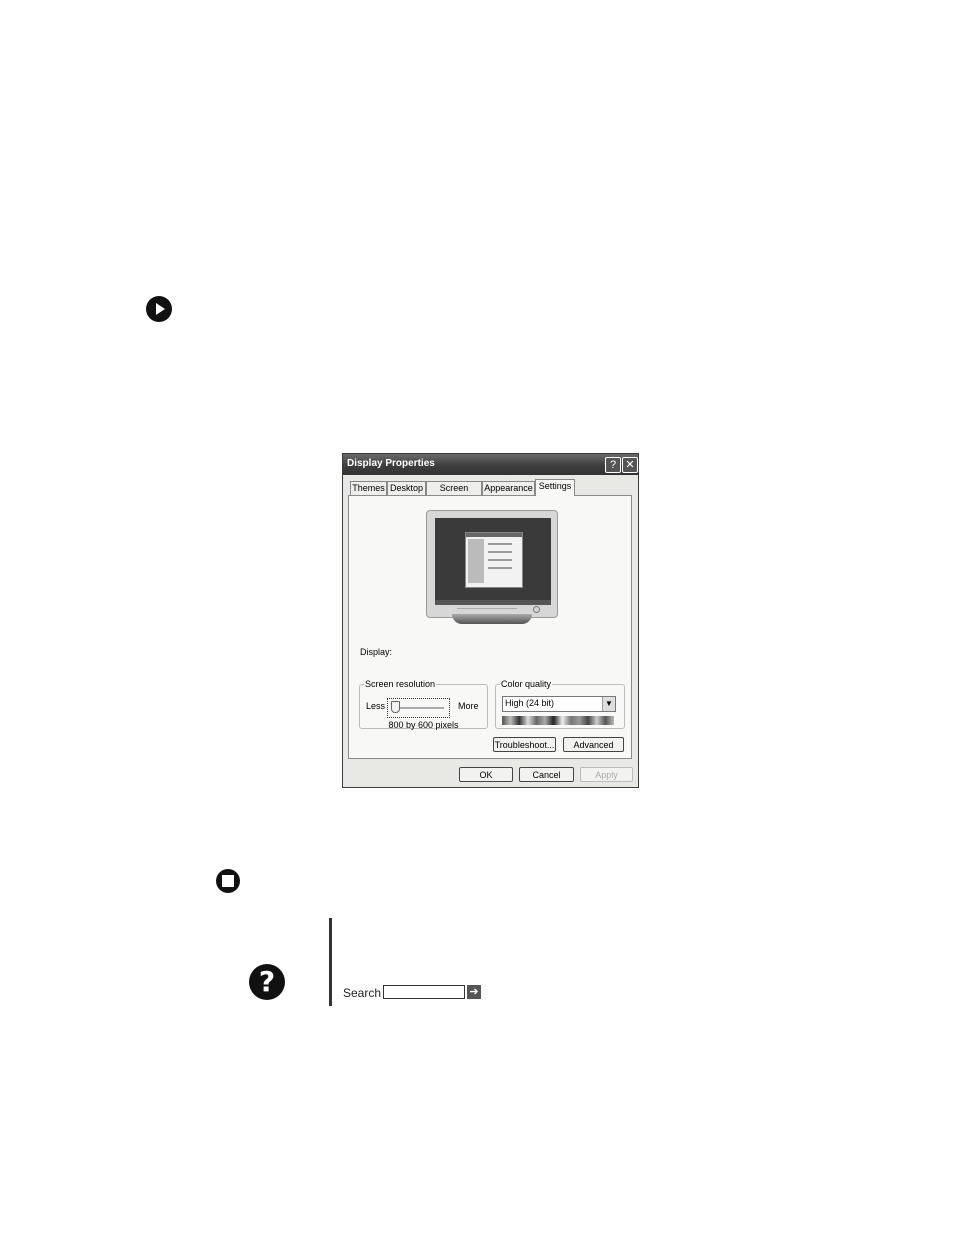 The height and width of the screenshot is (1235, 954). I want to click on color-quality-group: Color quality High (24 bit) ▼, so click(560, 704).